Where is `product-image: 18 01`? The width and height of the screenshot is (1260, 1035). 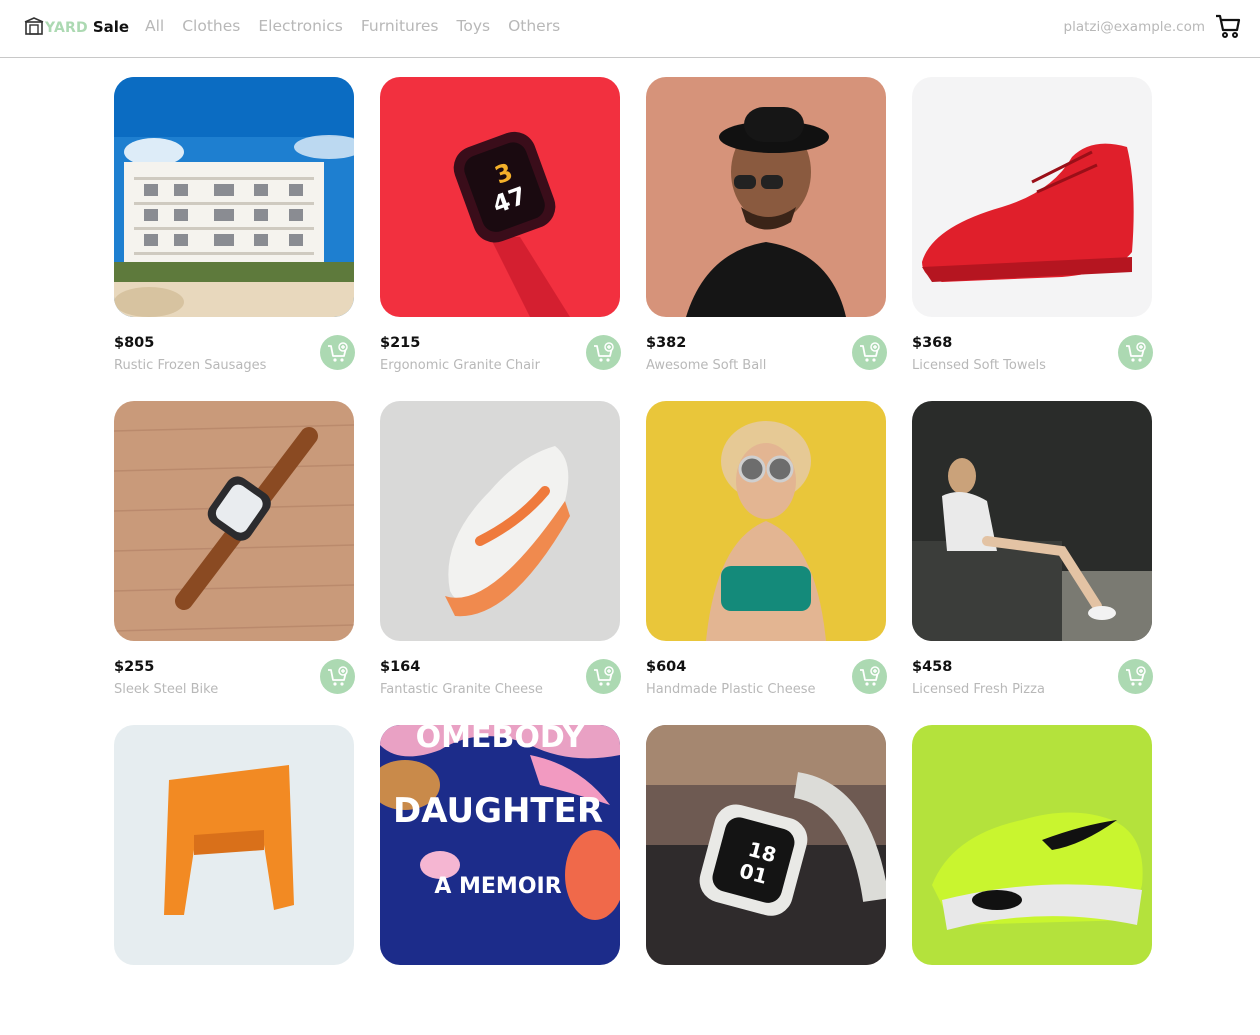 product-image: 18 01 is located at coordinates (766, 845).